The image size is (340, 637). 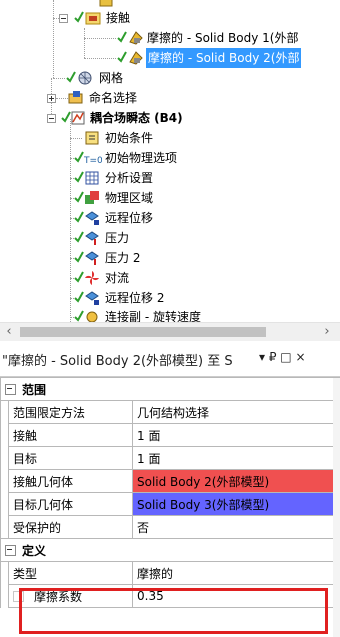 What do you see at coordinates (76, 98) in the screenshot?
I see `named-selection-icon` at bounding box center [76, 98].